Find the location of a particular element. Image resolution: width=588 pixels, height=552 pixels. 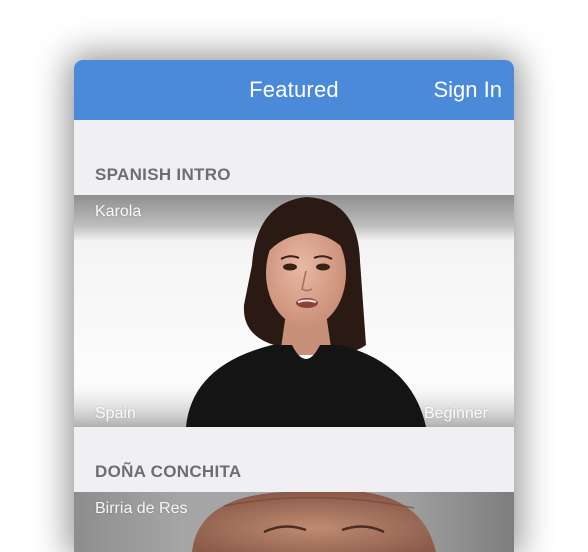

section-header-dona-conchita: DOÑA CONCHITA is located at coordinates (168, 471).